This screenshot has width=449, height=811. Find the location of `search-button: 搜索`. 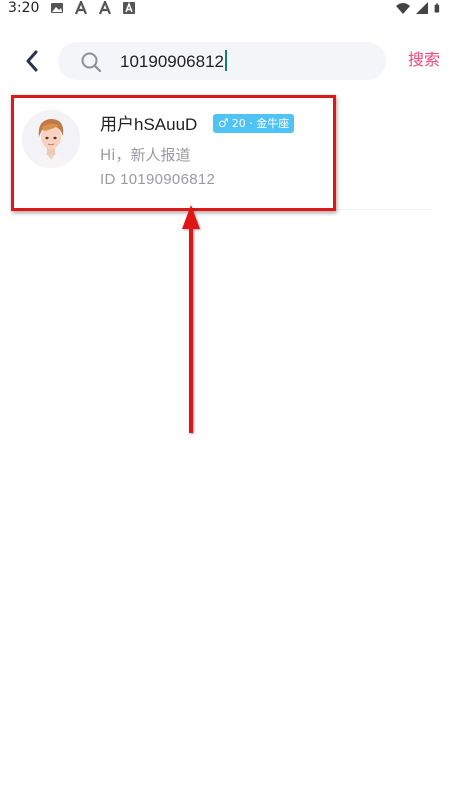

search-button: 搜索 is located at coordinates (424, 60).